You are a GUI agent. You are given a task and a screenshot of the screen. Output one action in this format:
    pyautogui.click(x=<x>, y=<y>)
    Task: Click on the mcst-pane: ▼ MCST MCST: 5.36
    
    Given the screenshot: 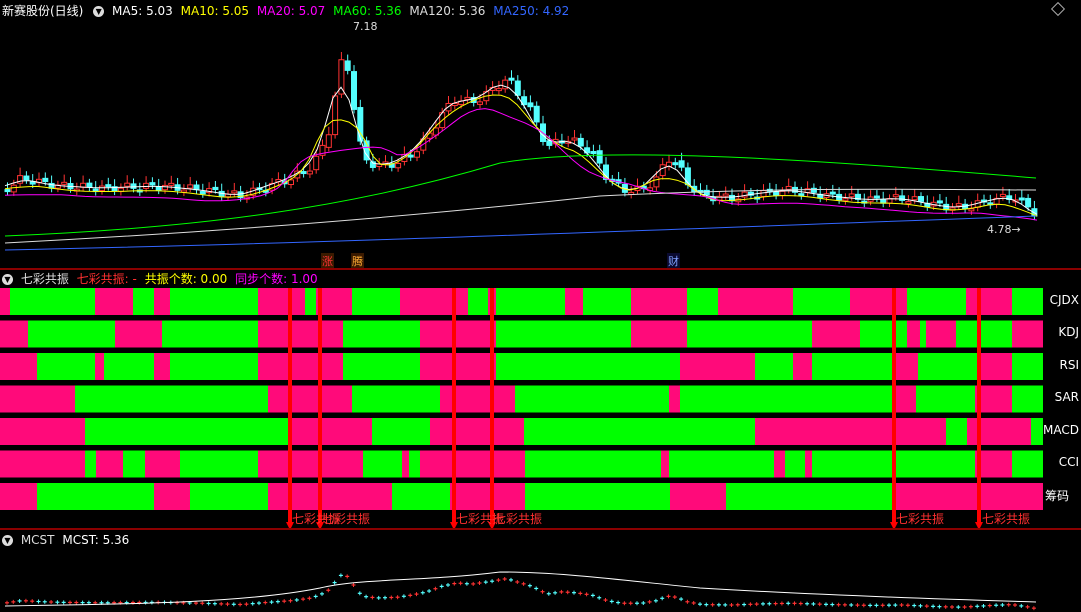 What is the action you would take?
    pyautogui.click(x=540, y=571)
    